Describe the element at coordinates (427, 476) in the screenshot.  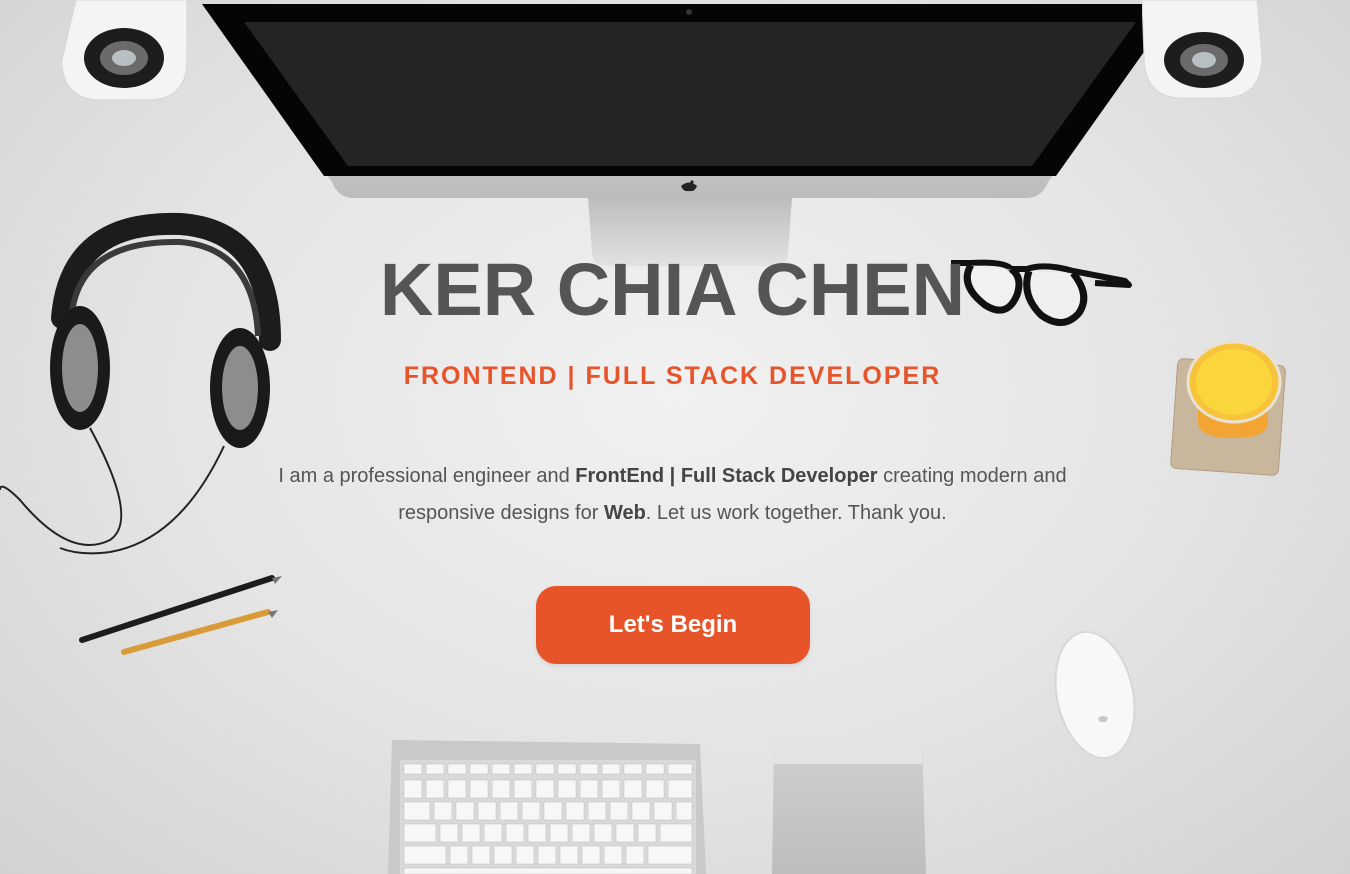
I see `intro-text-part1: I am a professional engineer and` at that location.